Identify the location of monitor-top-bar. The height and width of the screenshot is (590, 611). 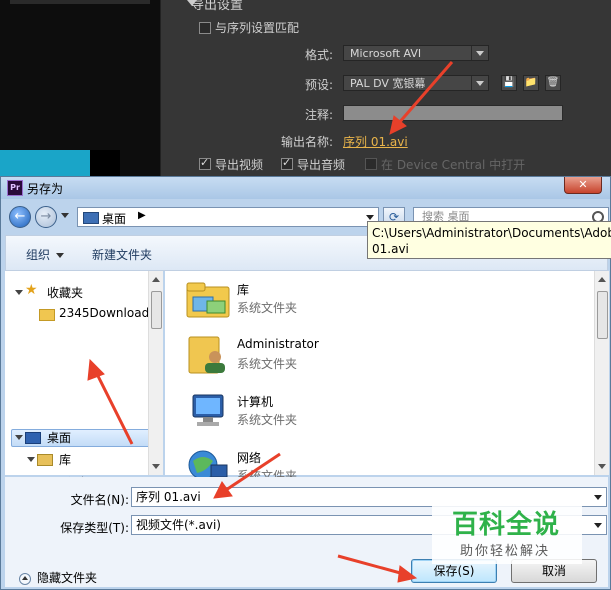
(80, 2).